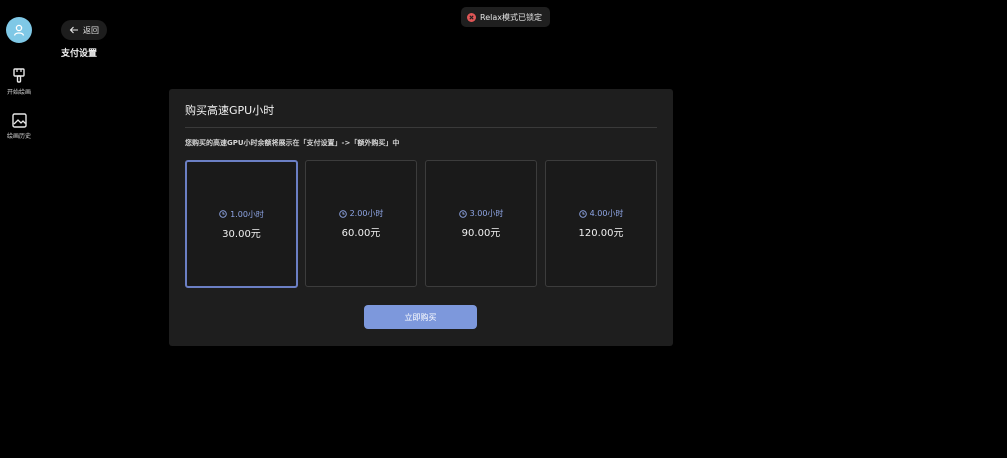 The height and width of the screenshot is (458, 1007). I want to click on option-hours: 1.00小时, so click(241, 214).